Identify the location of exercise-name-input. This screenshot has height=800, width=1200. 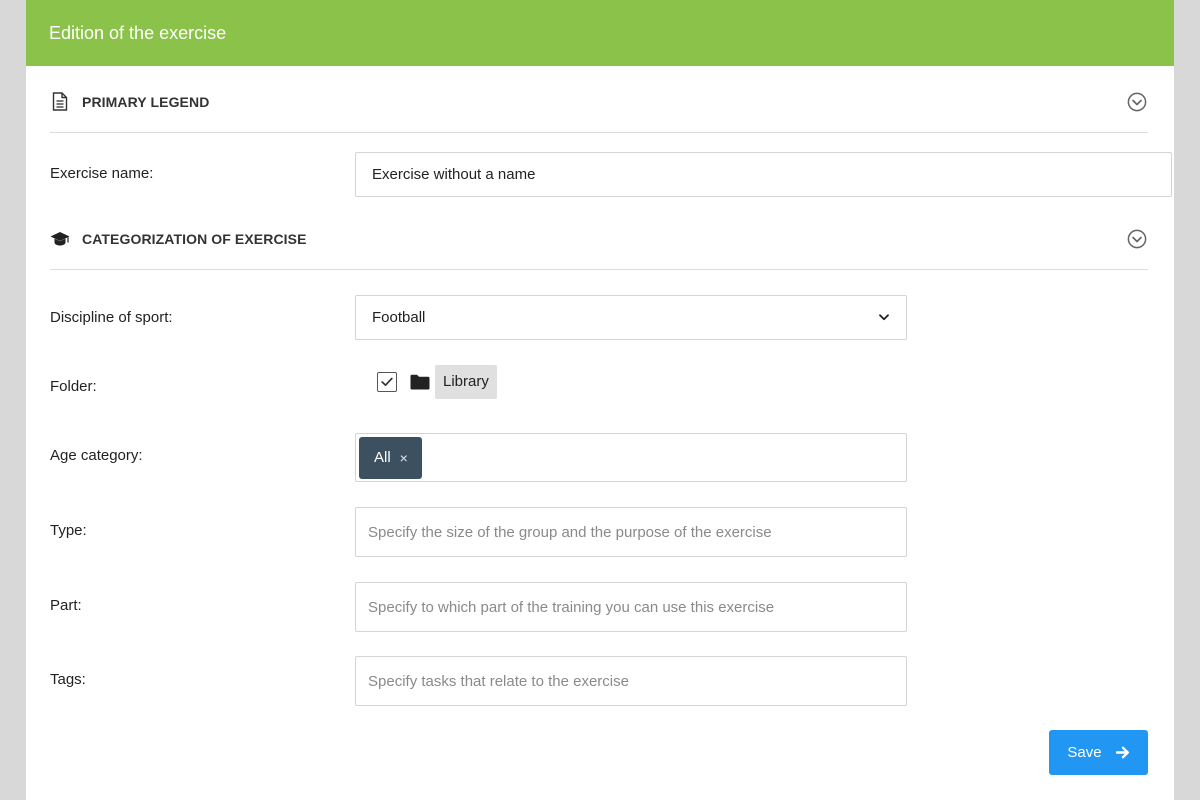
(763, 174).